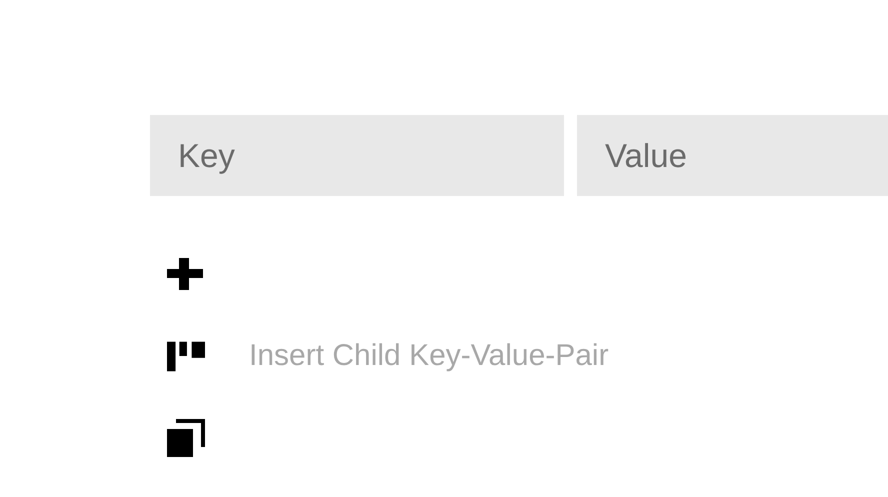  I want to click on plus-icon, so click(186, 274).